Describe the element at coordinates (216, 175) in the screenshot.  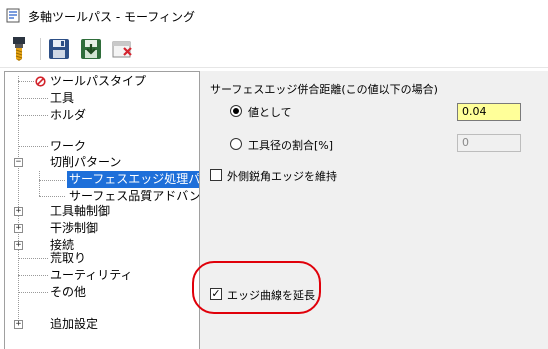
I see `keep-sharp-edge-checkbox` at that location.